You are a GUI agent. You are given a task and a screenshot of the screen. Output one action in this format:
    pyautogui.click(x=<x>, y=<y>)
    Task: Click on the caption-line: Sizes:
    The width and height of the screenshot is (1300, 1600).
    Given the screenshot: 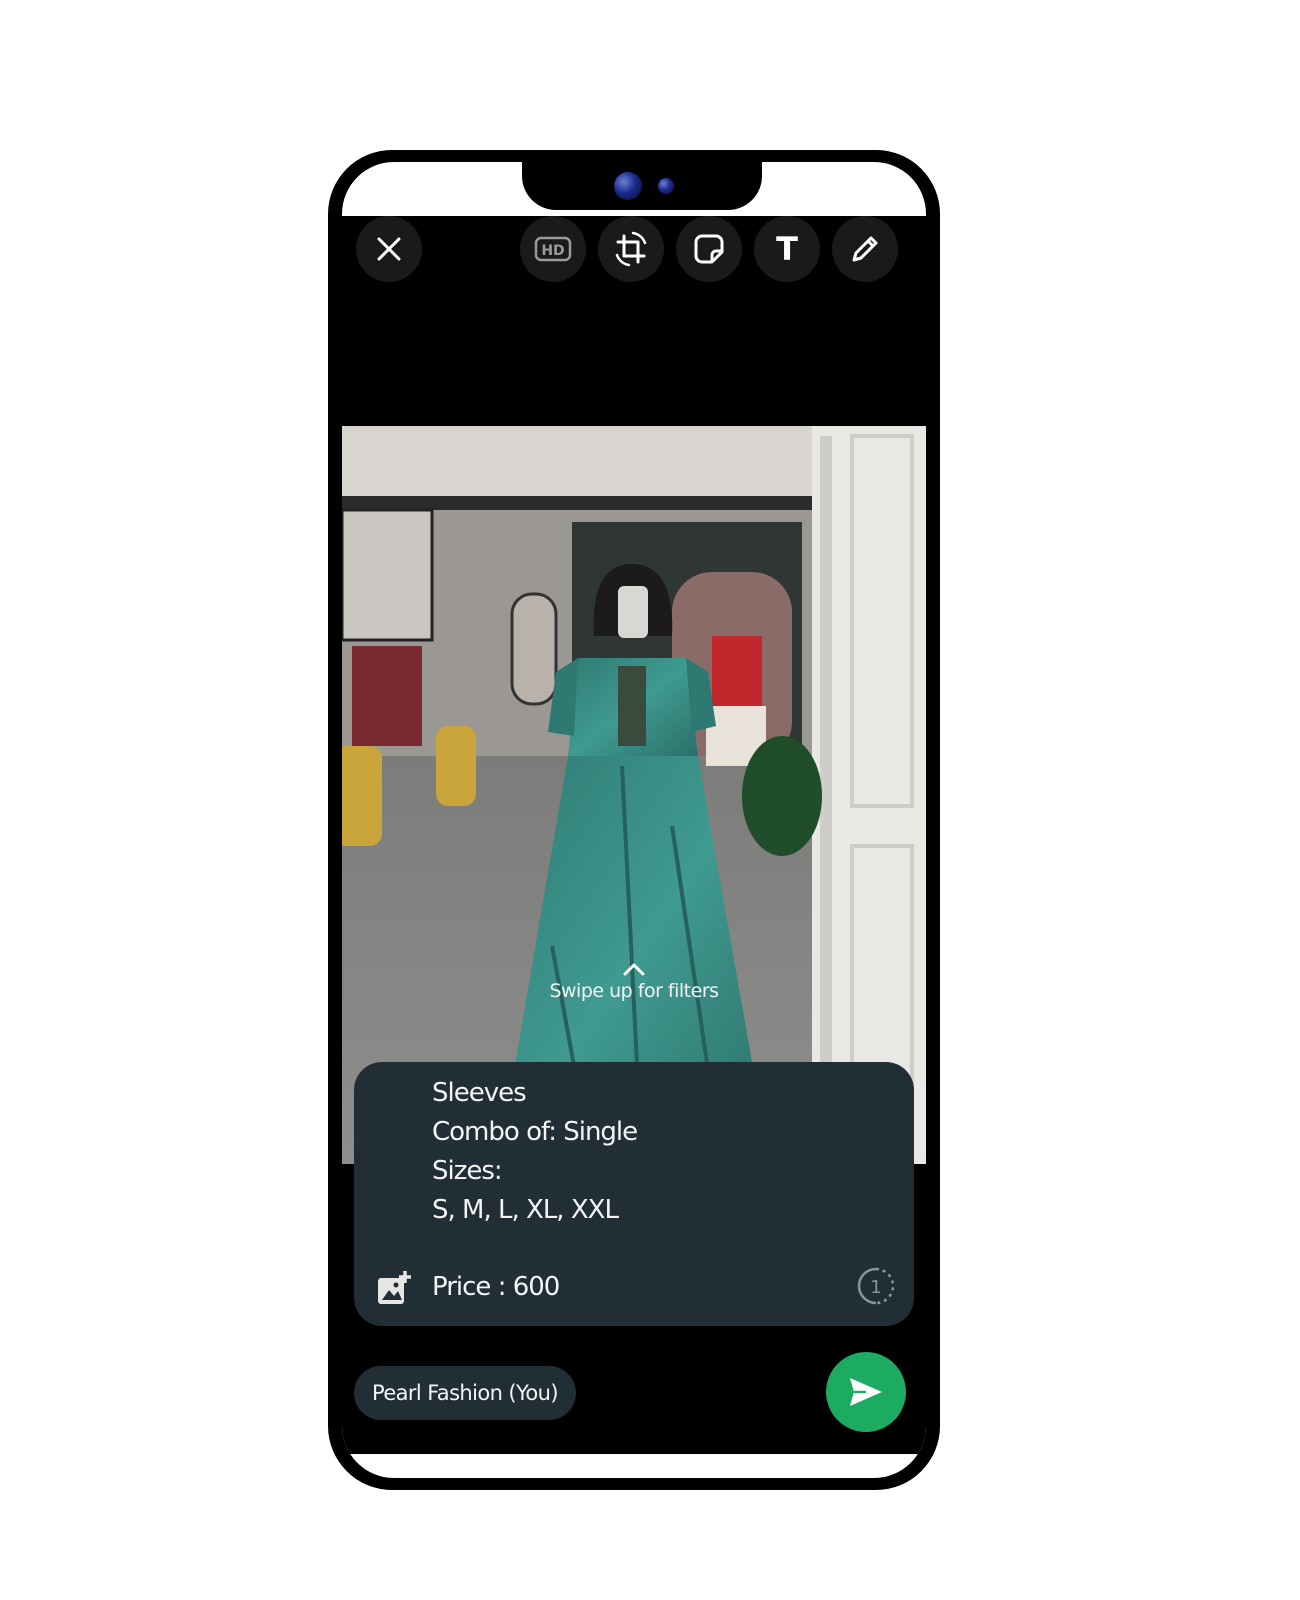 What is the action you would take?
    pyautogui.click(x=467, y=1171)
    